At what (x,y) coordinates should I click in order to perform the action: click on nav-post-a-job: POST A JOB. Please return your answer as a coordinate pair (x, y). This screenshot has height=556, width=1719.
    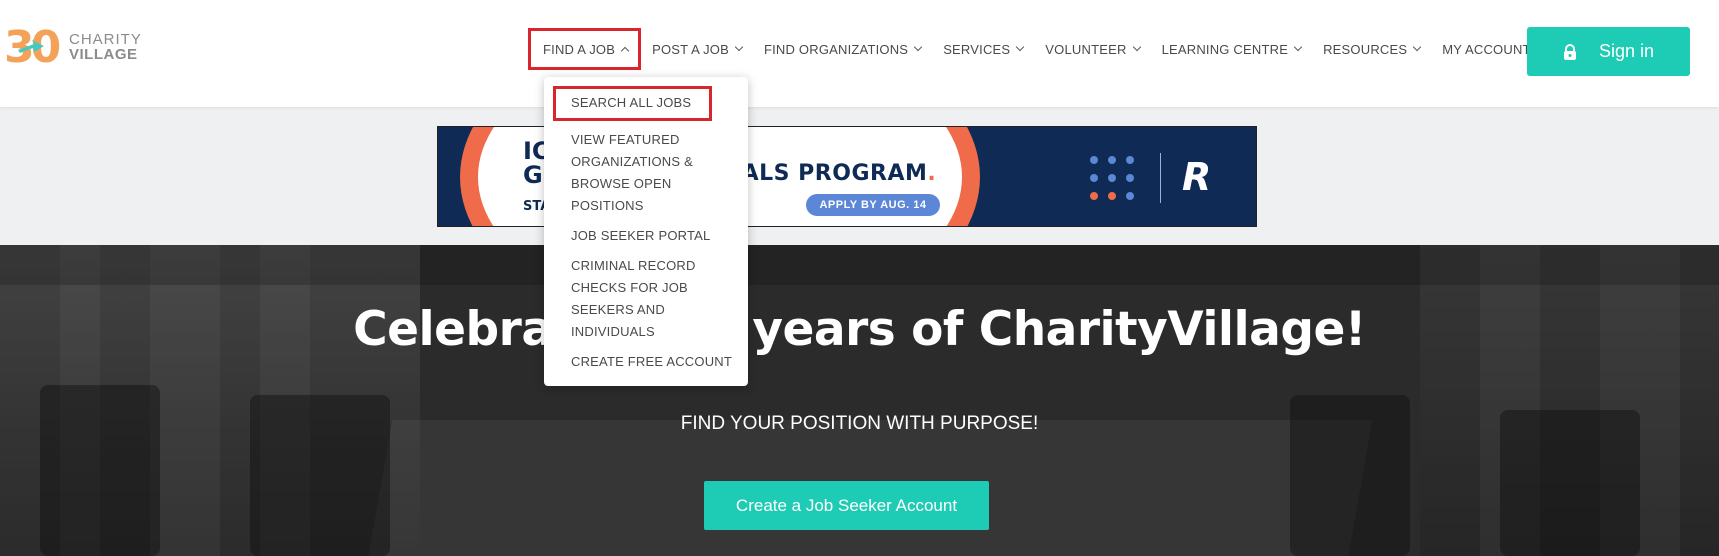
    Looking at the image, I should click on (697, 49).